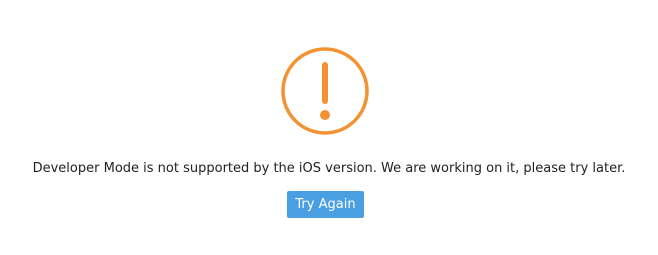 The image size is (658, 255). I want to click on exclamation-circle-icon, so click(325, 91).